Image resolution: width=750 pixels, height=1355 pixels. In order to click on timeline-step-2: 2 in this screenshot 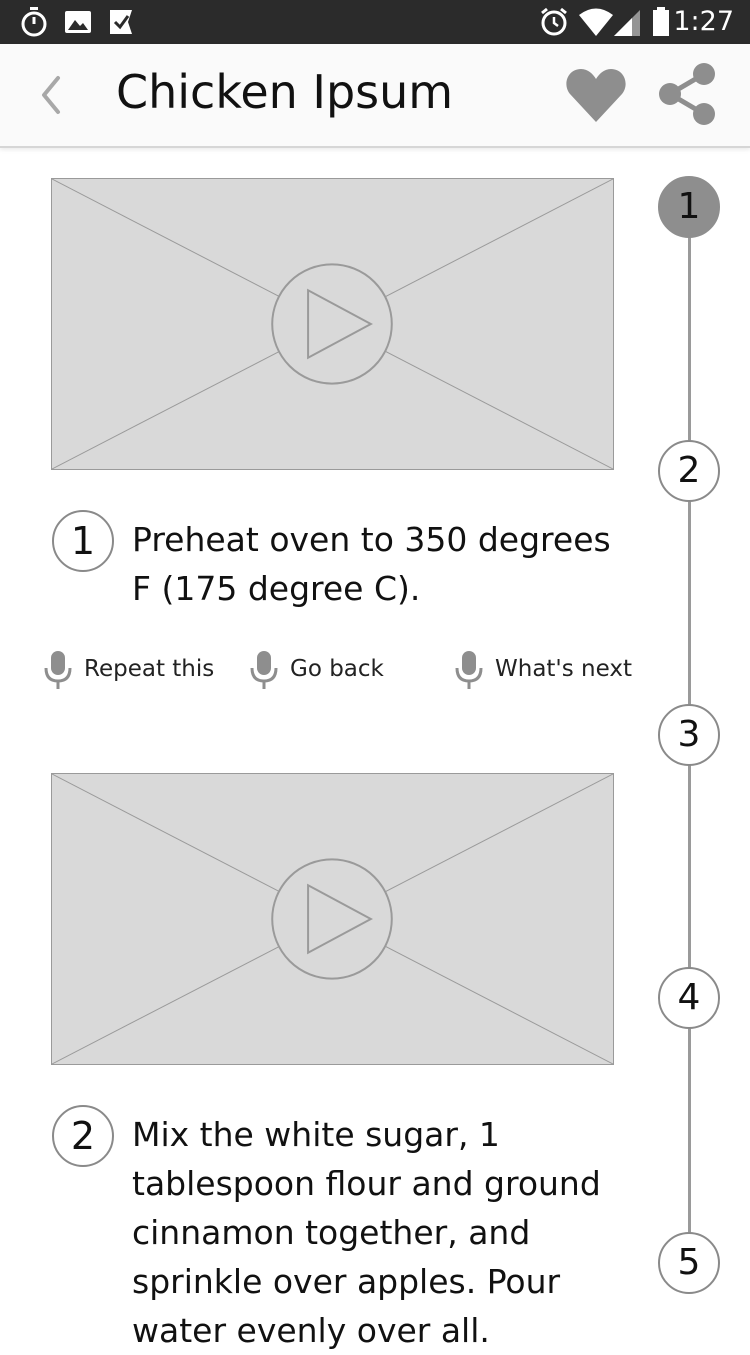, I will do `click(689, 471)`.